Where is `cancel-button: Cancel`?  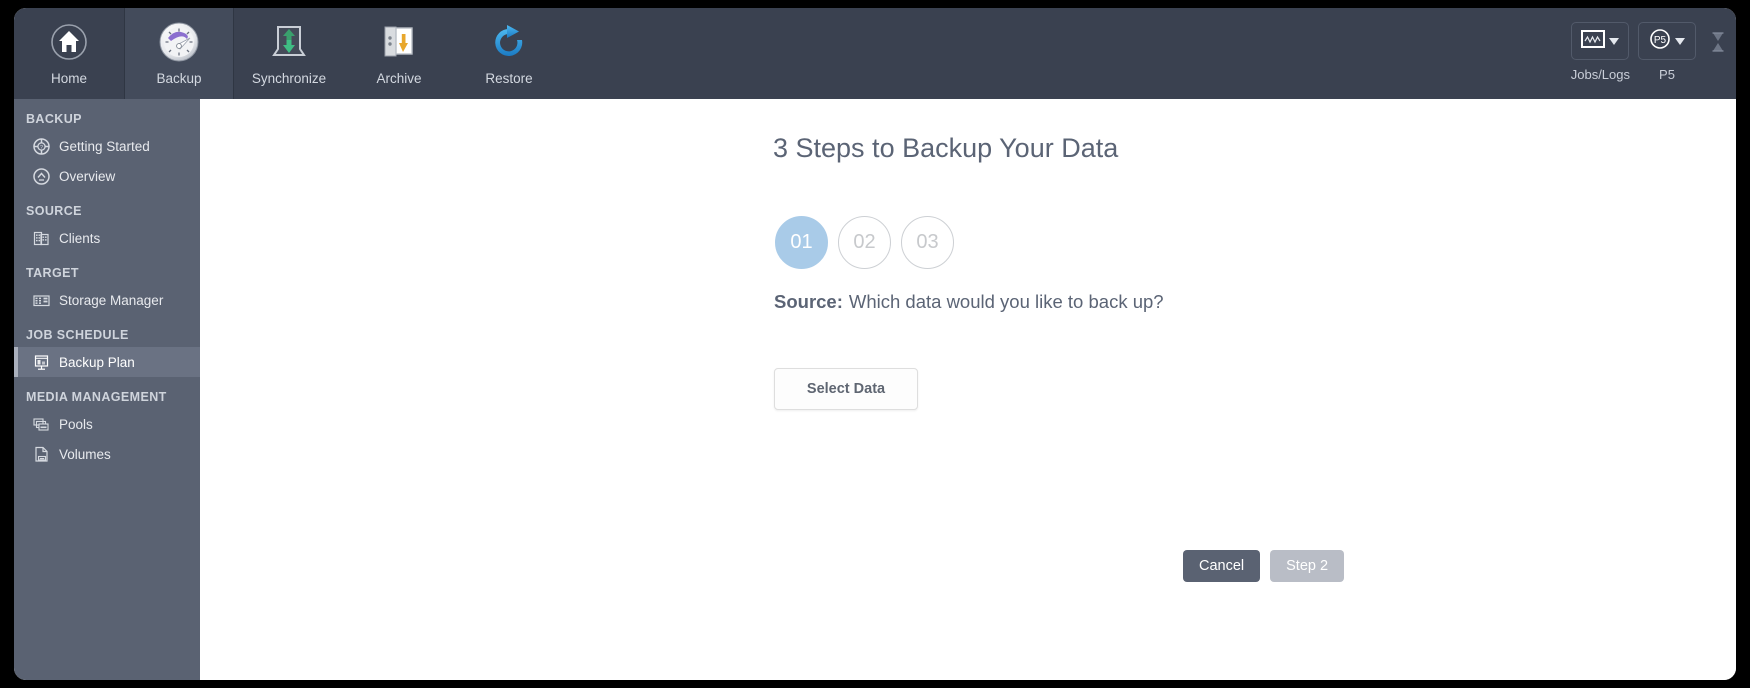
cancel-button: Cancel is located at coordinates (1222, 566).